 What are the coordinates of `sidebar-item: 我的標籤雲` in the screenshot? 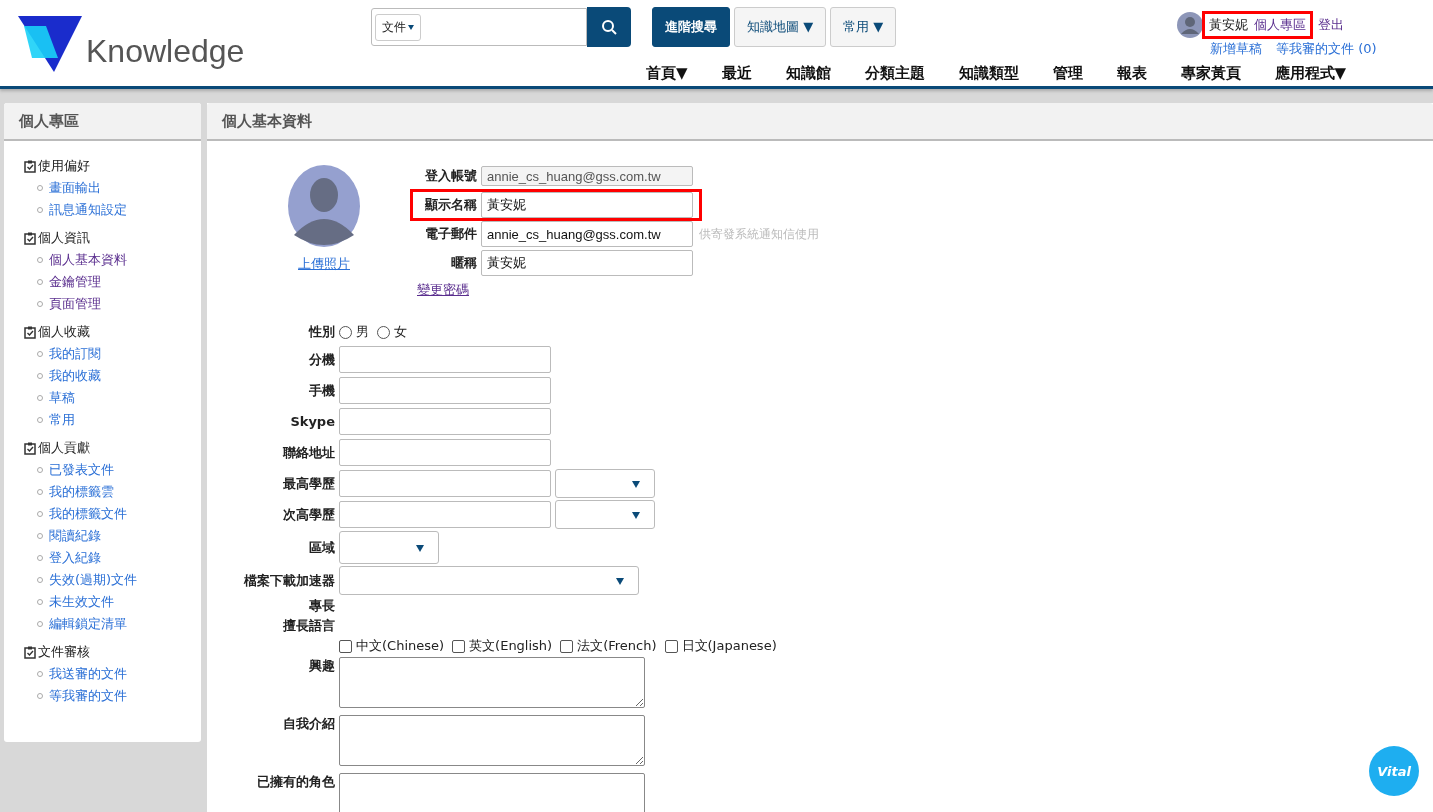 It's located at (81, 492).